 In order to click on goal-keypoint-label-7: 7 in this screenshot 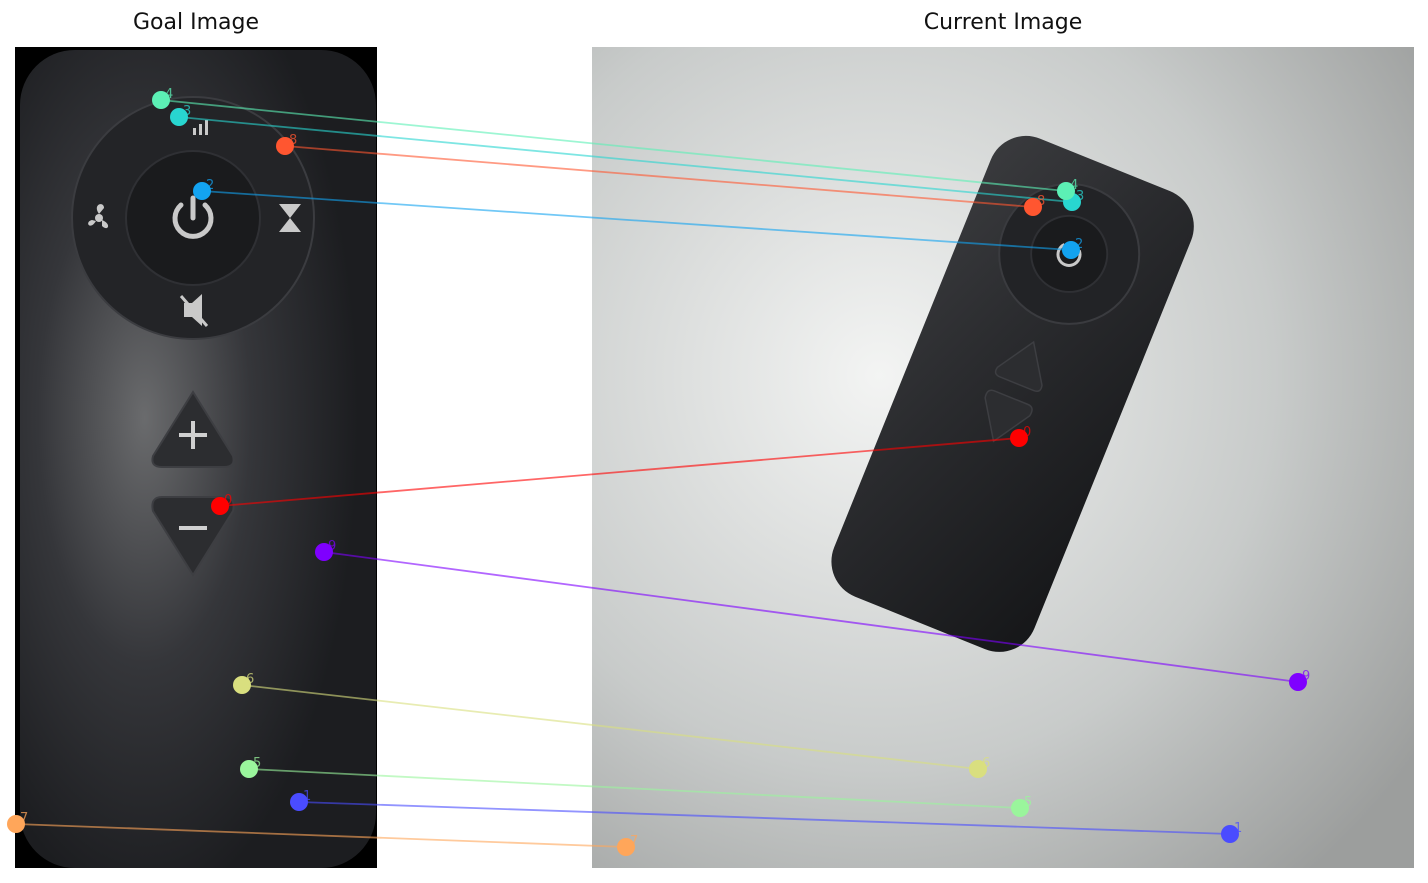, I will do `click(24, 818)`.